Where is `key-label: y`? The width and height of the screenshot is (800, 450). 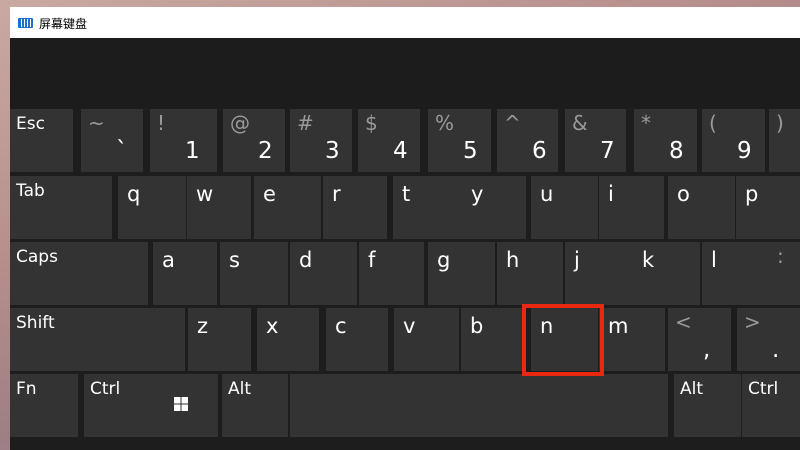
key-label: y is located at coordinates (477, 194).